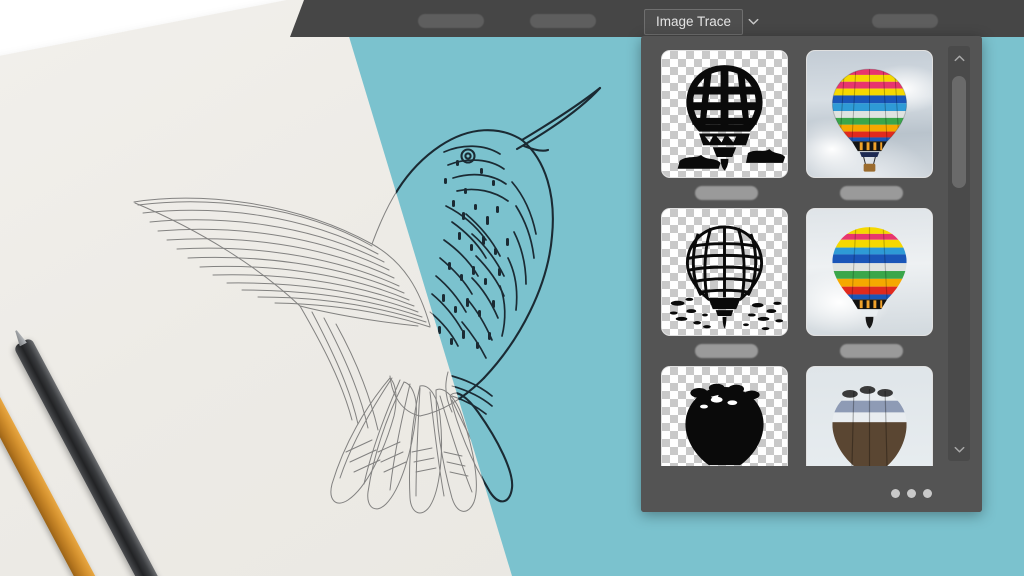 The height and width of the screenshot is (576, 1024). I want to click on balloon-three-color-icon, so click(869, 426).